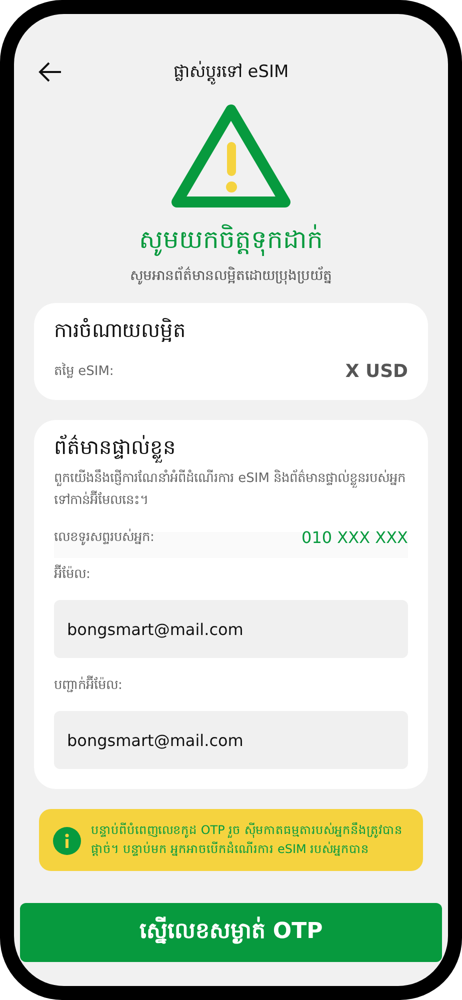 The width and height of the screenshot is (462, 1000). I want to click on field-label: បញ្ជាក់អ៊ីម៉ែល:, so click(231, 685).